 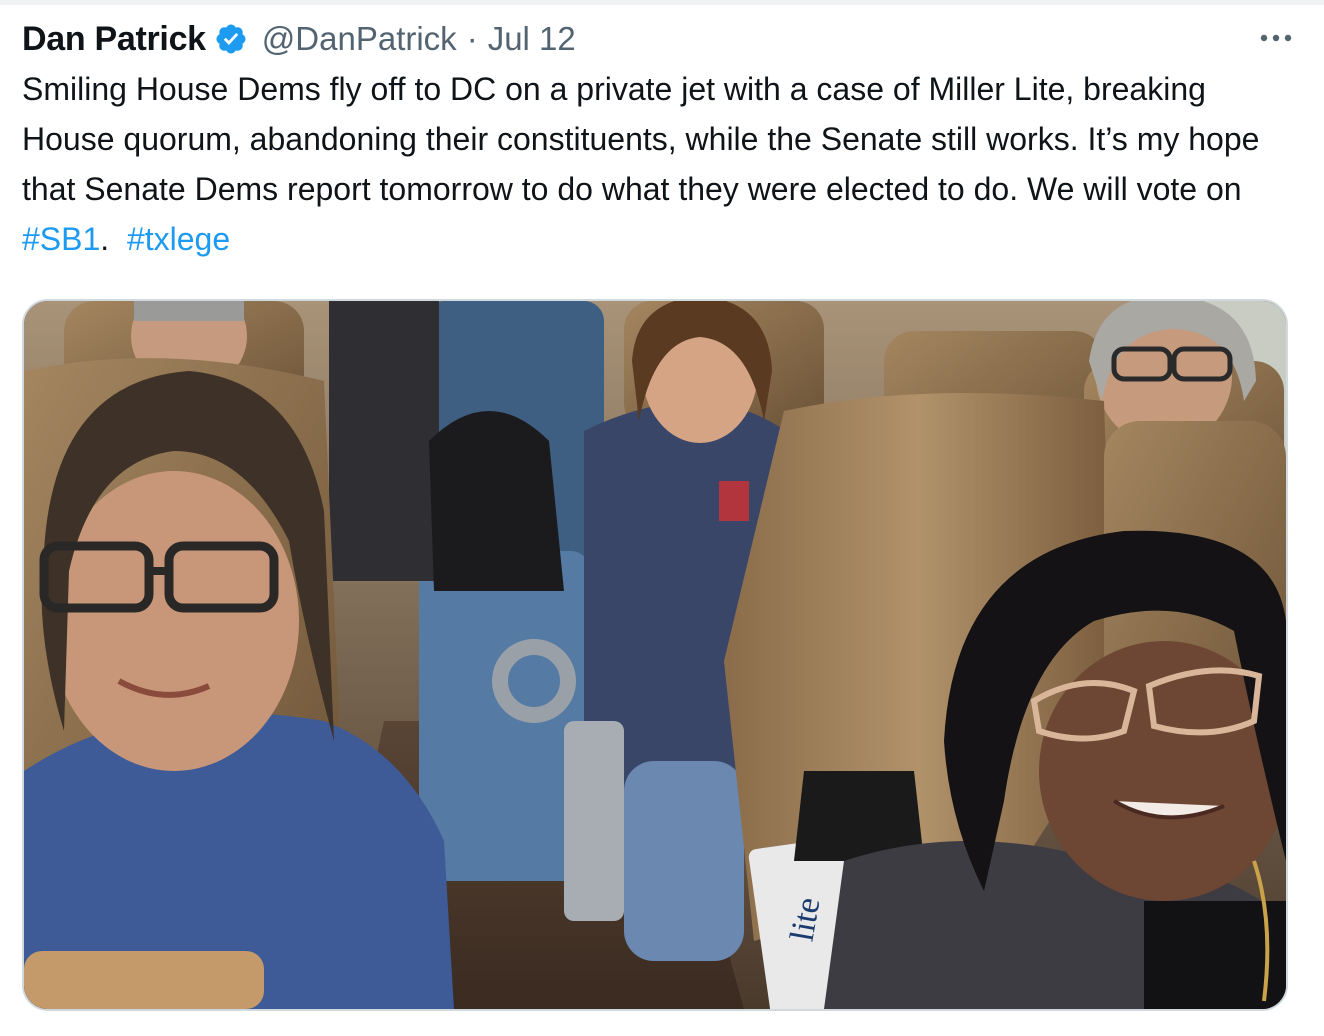 What do you see at coordinates (662, 39) in the screenshot?
I see `tweet-header: Dan Patrick @DanPatrick · Jul 12` at bounding box center [662, 39].